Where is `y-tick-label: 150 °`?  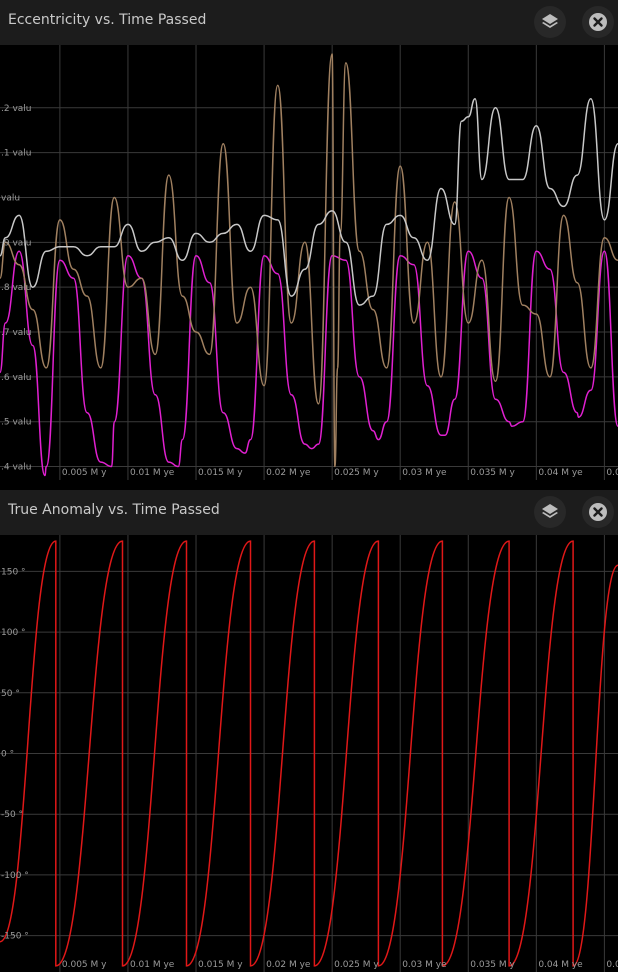
y-tick-label: 150 ° is located at coordinates (13, 572).